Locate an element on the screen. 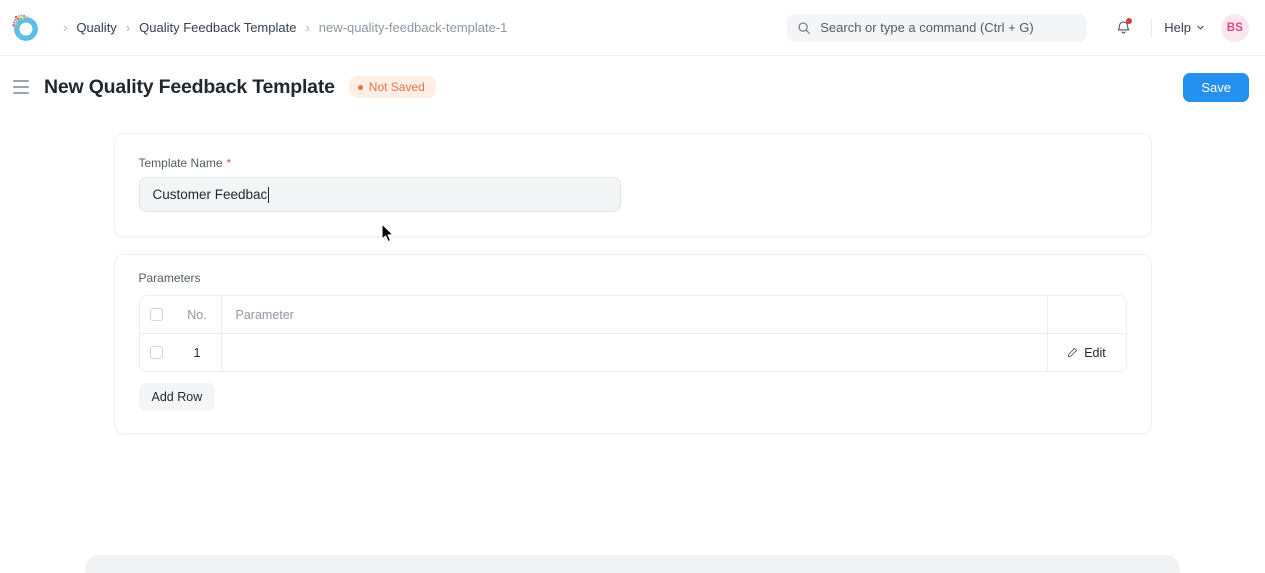 This screenshot has height=573, width=1265. template-name-section: Template Name * Customer Feedbac is located at coordinates (632, 185).